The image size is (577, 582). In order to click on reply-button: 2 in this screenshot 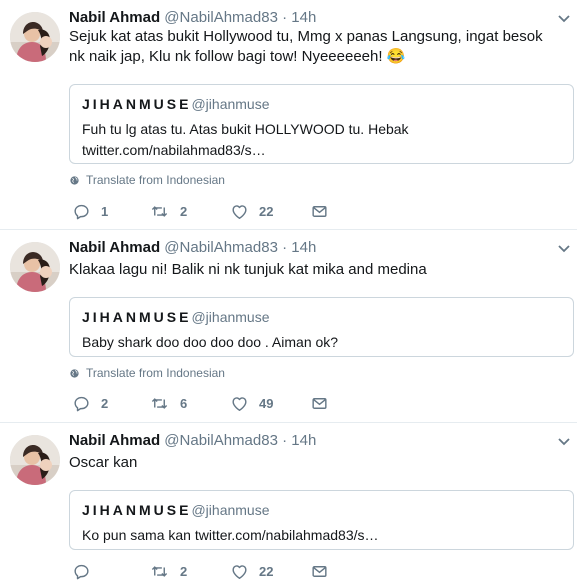, I will do `click(90, 403)`.